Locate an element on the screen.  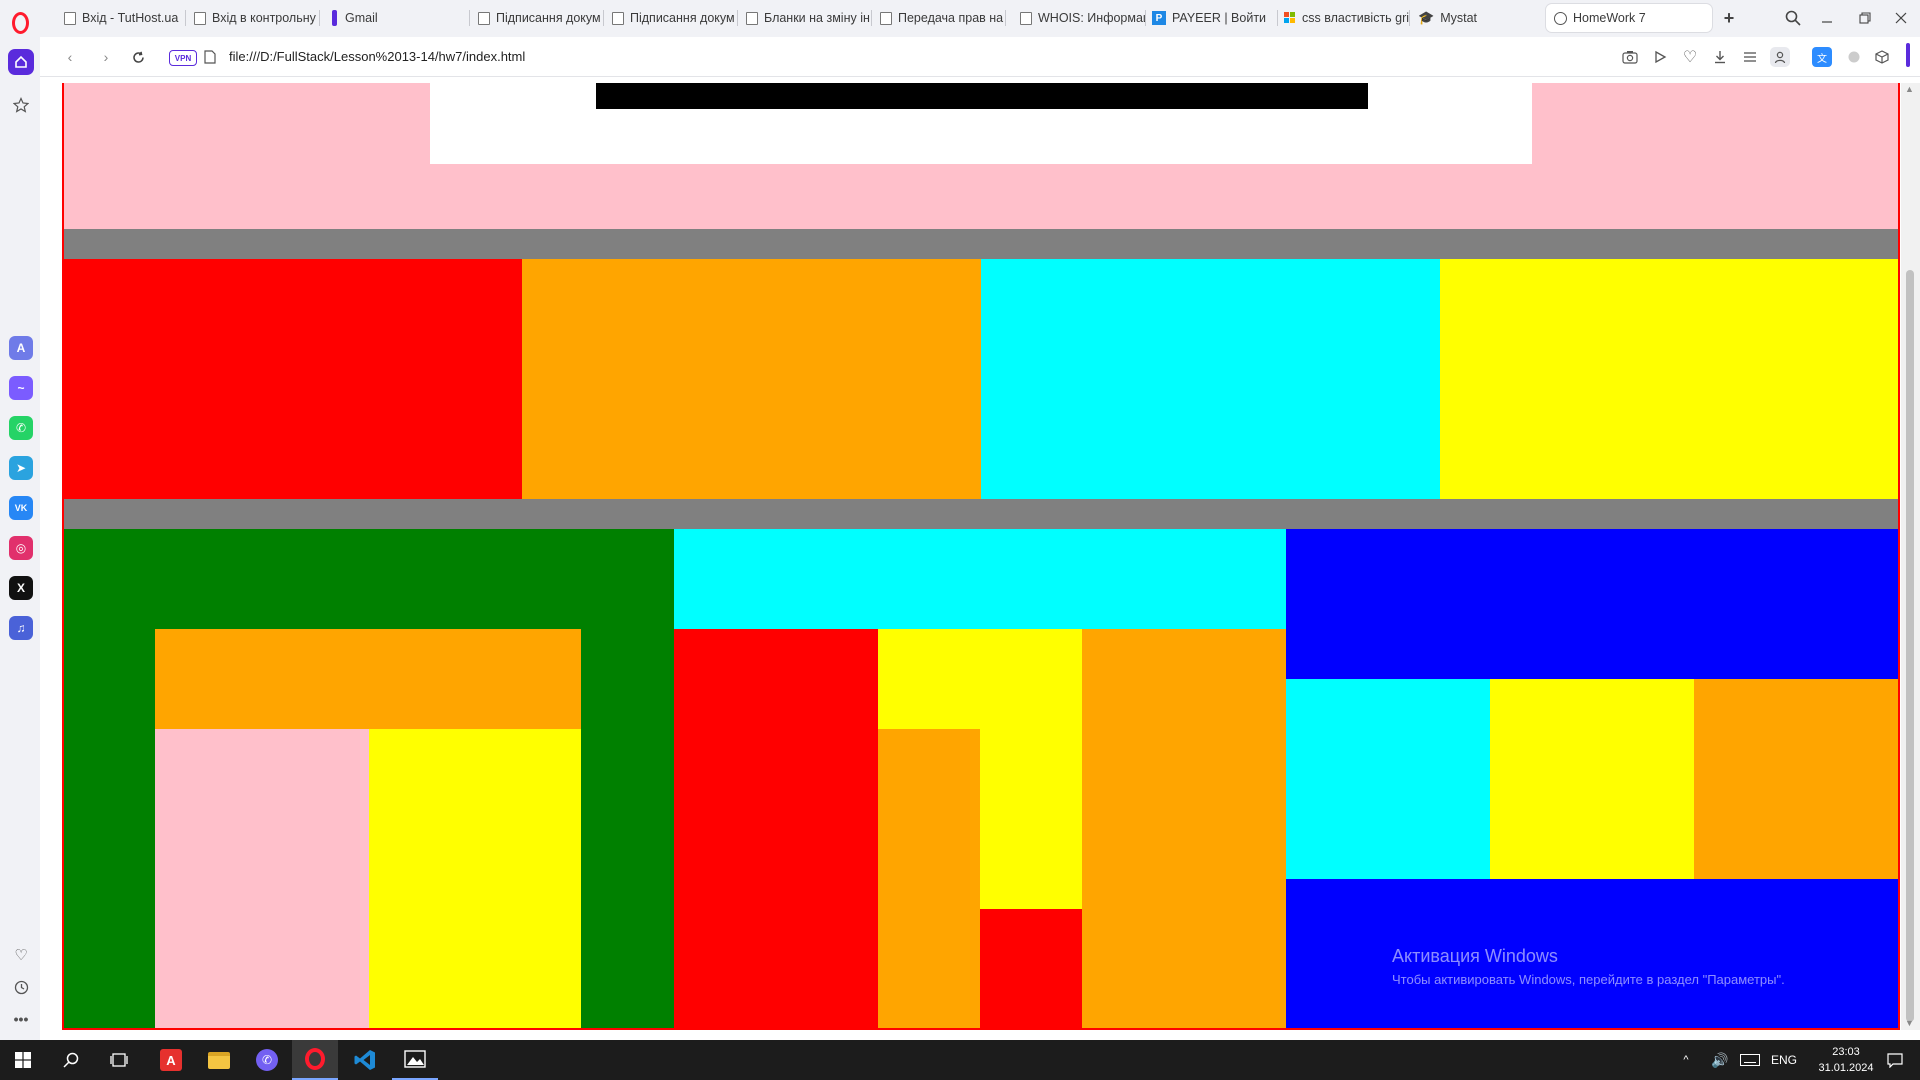
vscode-icon is located at coordinates (365, 1060).